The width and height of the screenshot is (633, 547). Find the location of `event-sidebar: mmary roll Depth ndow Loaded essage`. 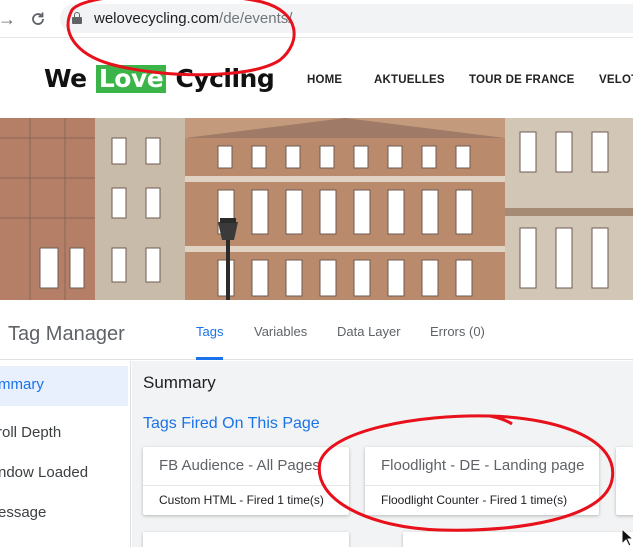

event-sidebar: mmary roll Depth ndow Loaded essage is located at coordinates (65, 454).